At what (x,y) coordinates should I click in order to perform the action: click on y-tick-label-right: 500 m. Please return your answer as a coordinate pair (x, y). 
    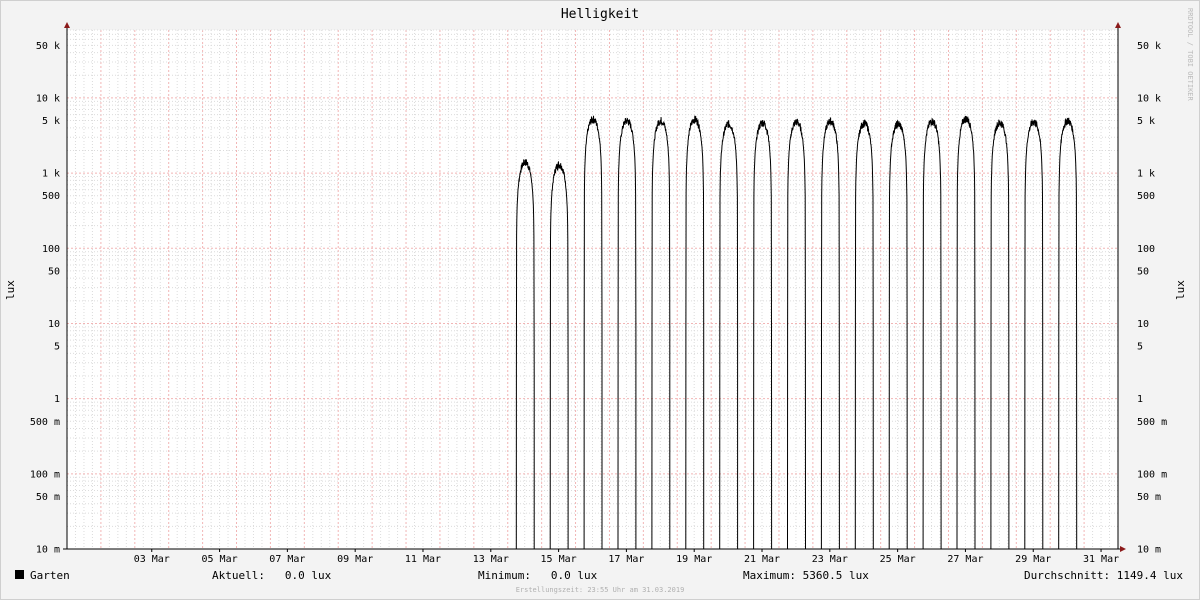
    Looking at the image, I should click on (1152, 422).